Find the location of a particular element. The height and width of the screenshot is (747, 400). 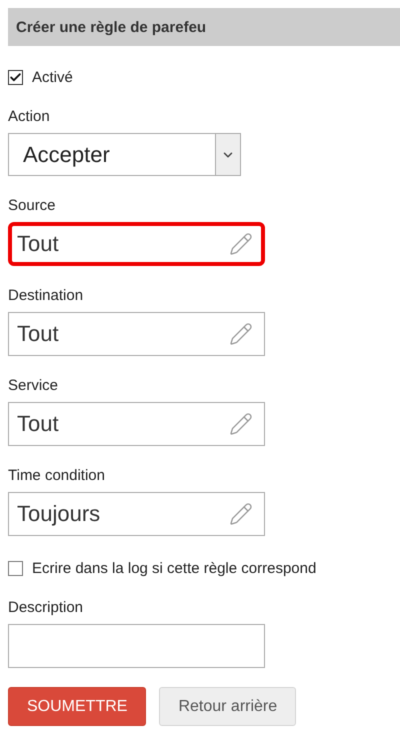

form-header: Créer une règle de parefeu is located at coordinates (204, 27).